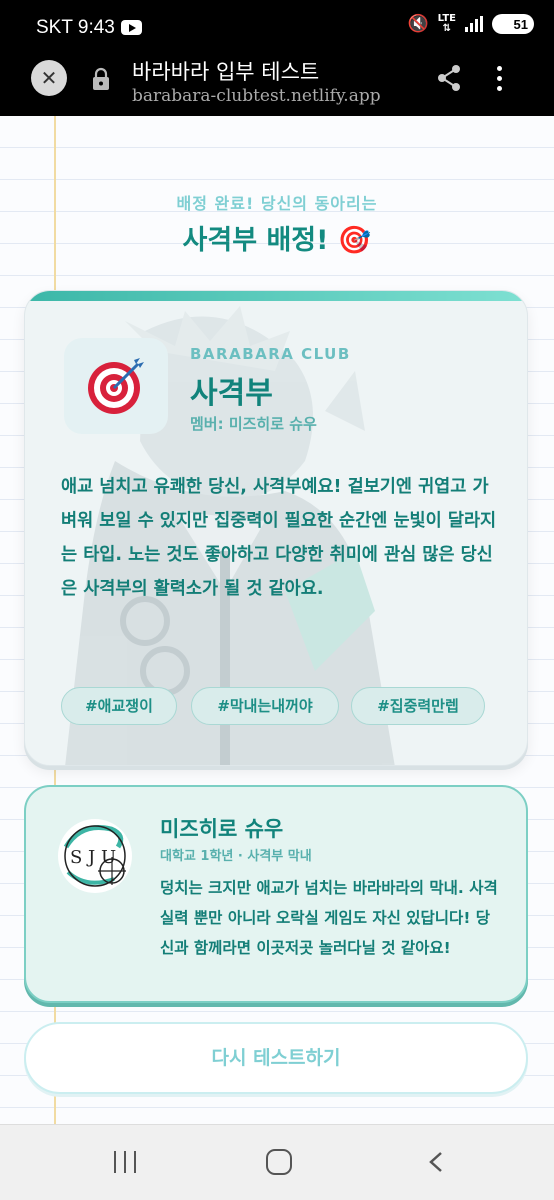  Describe the element at coordinates (436, 1162) in the screenshot. I see `back-icon` at that location.